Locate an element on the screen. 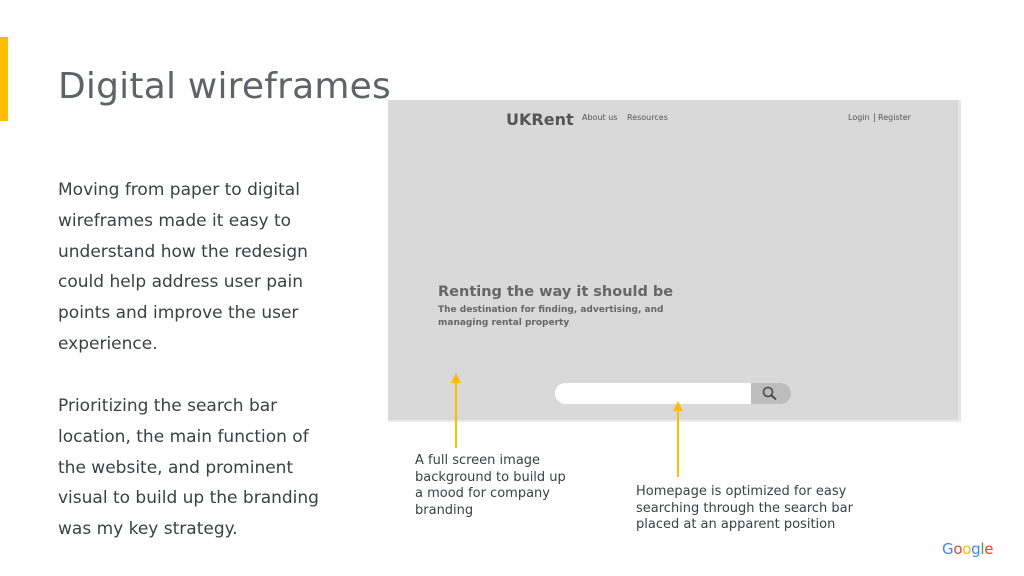  nav-register: Register is located at coordinates (894, 117).